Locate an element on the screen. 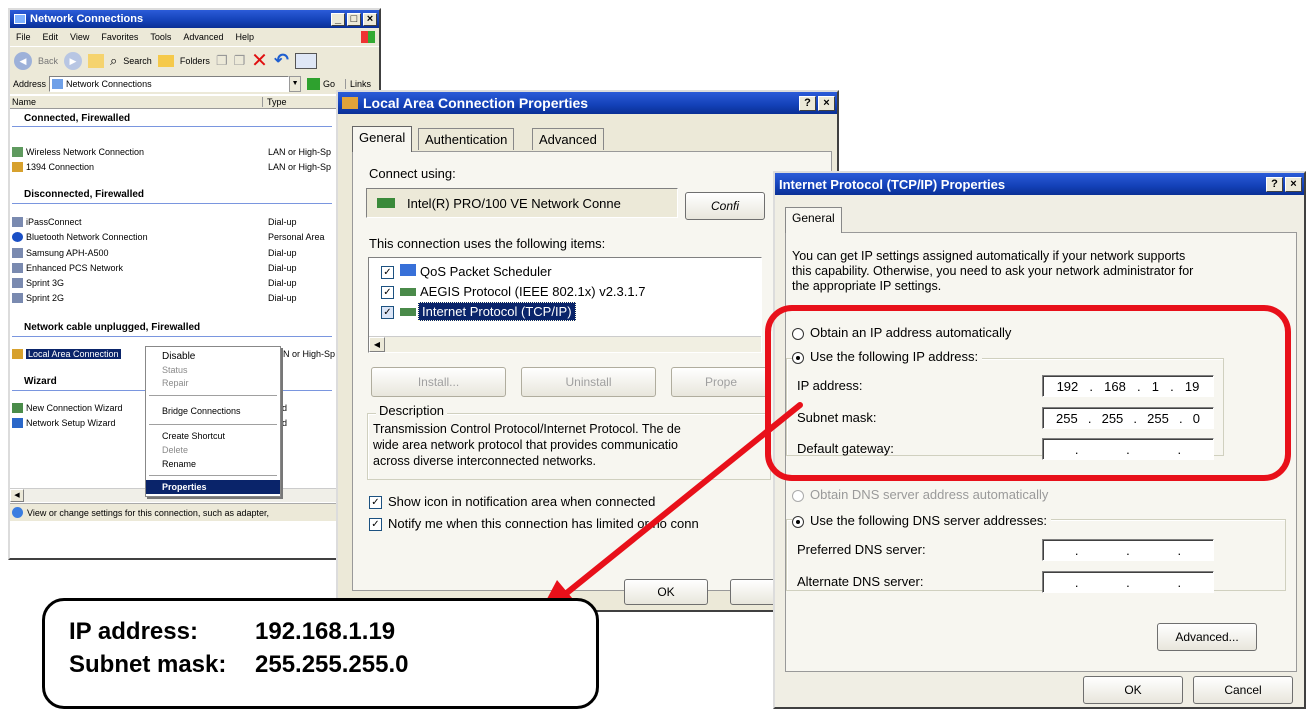  callout-ip-label: IP address: is located at coordinates (133, 631).